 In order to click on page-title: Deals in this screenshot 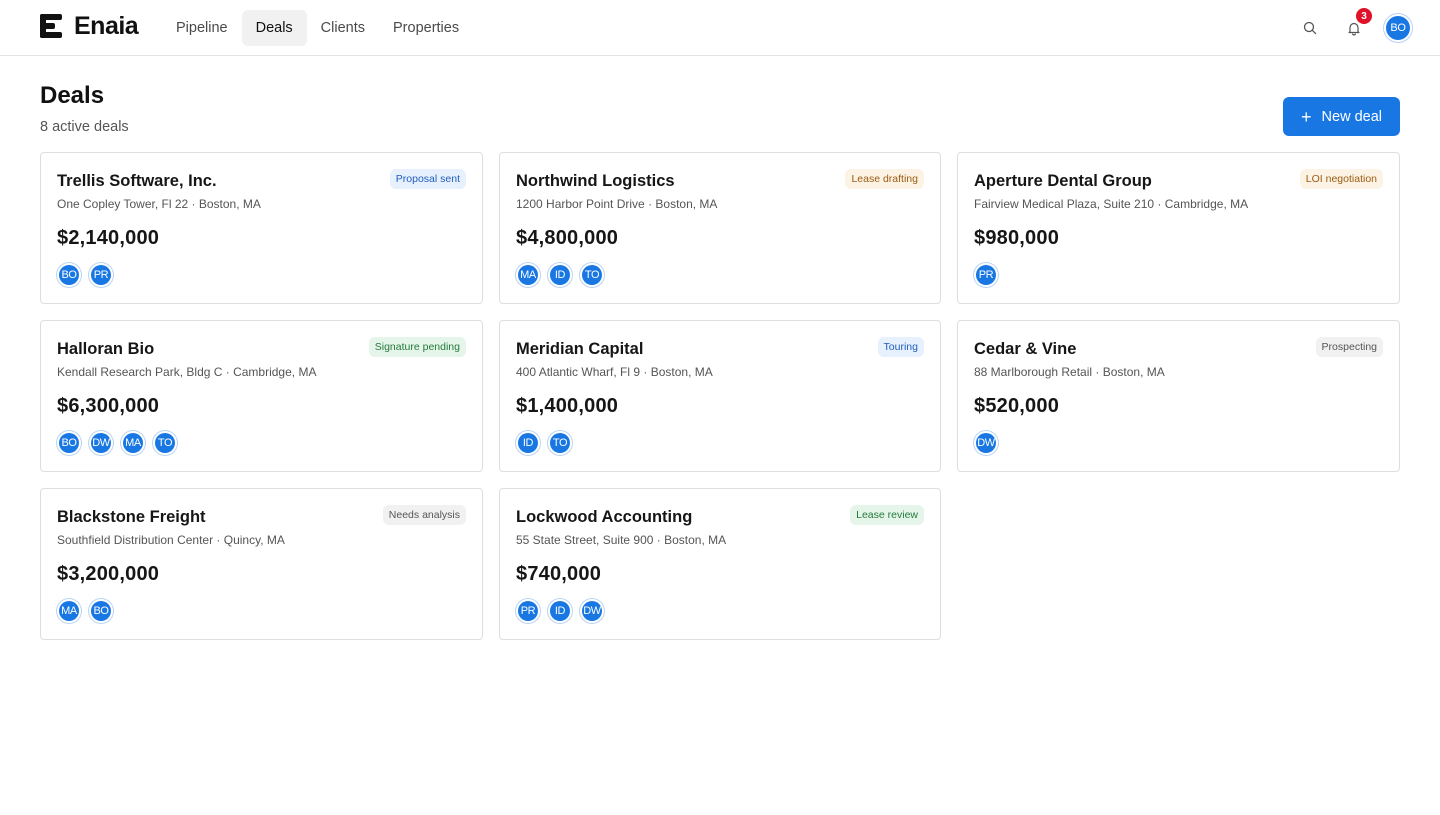, I will do `click(72, 95)`.